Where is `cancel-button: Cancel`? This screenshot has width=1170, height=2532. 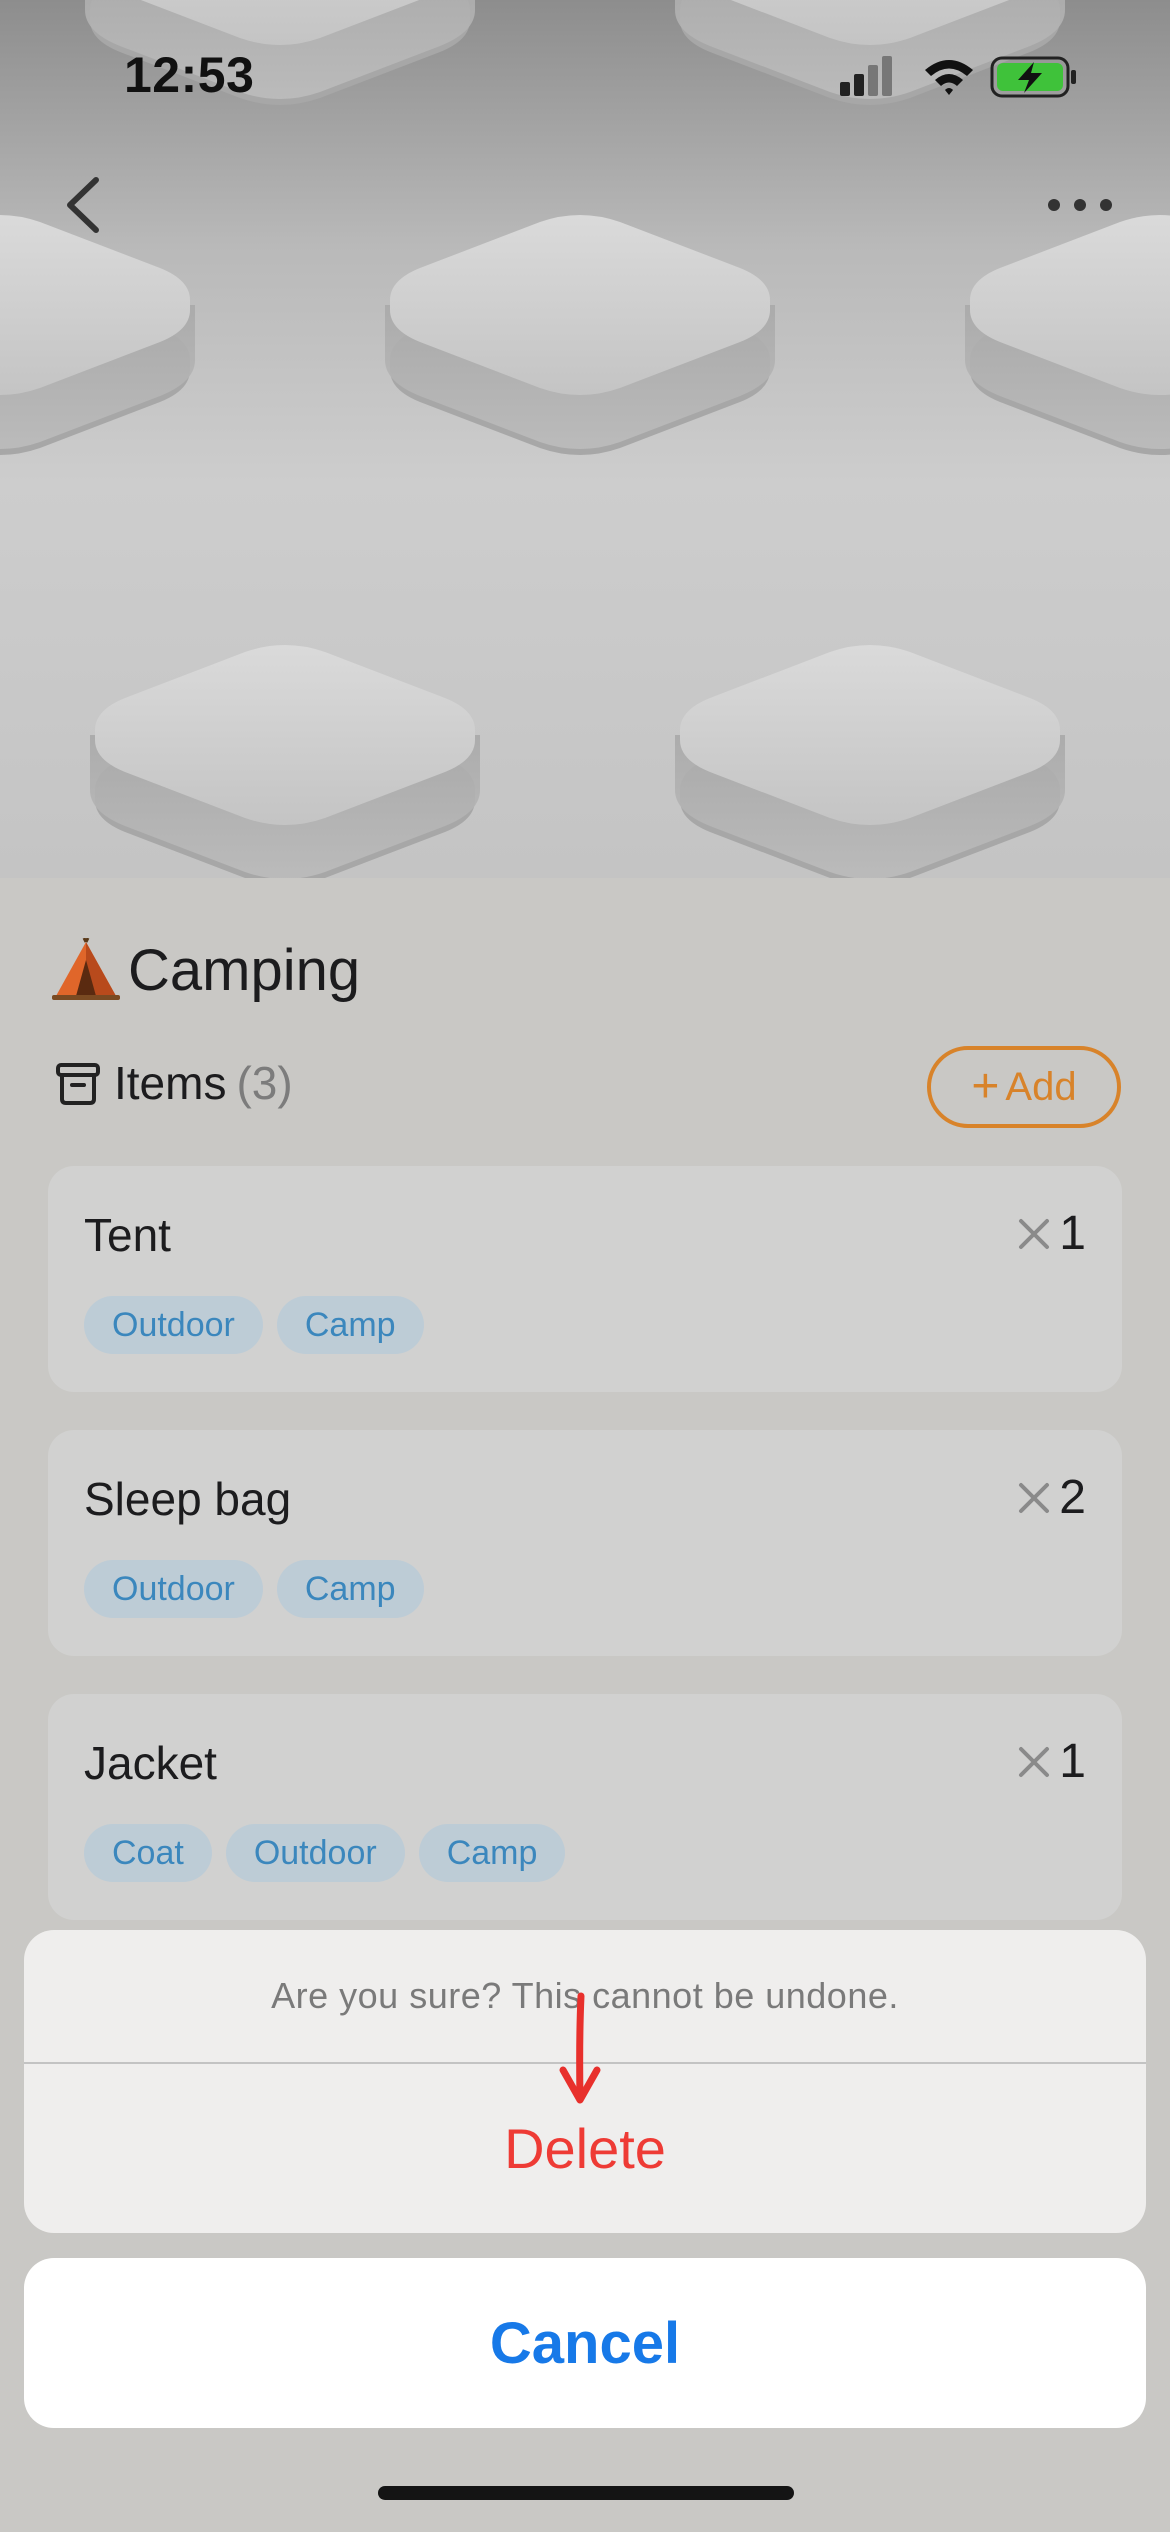 cancel-button: Cancel is located at coordinates (585, 2343).